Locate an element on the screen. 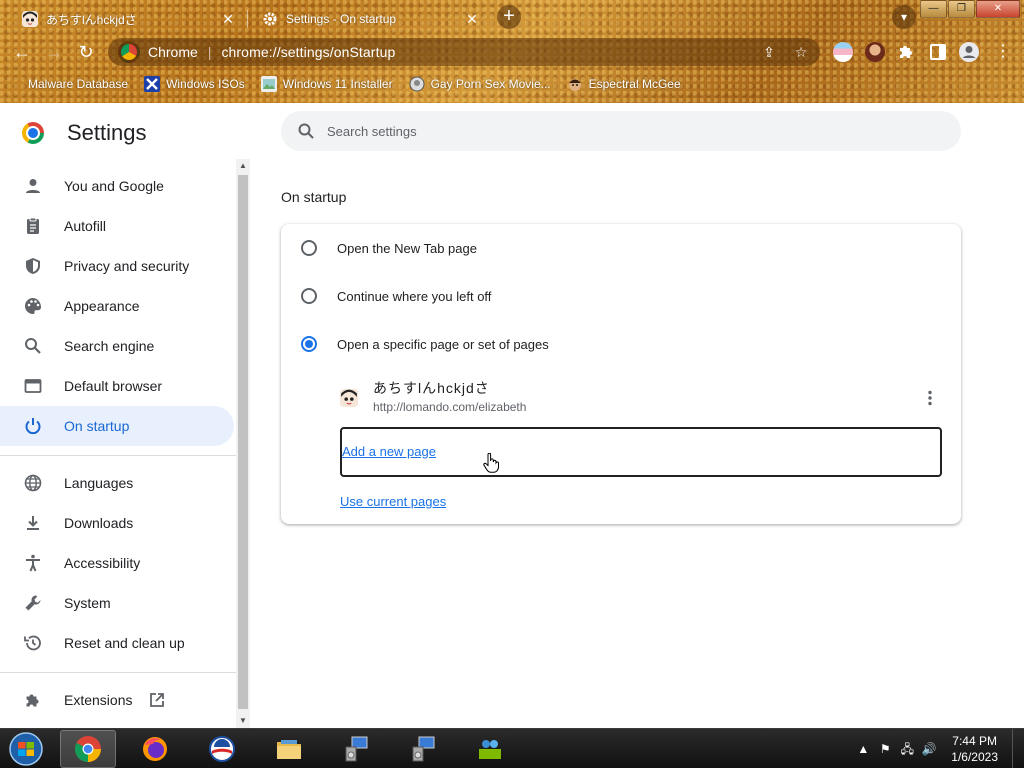  image-icon is located at coordinates (268, 84).